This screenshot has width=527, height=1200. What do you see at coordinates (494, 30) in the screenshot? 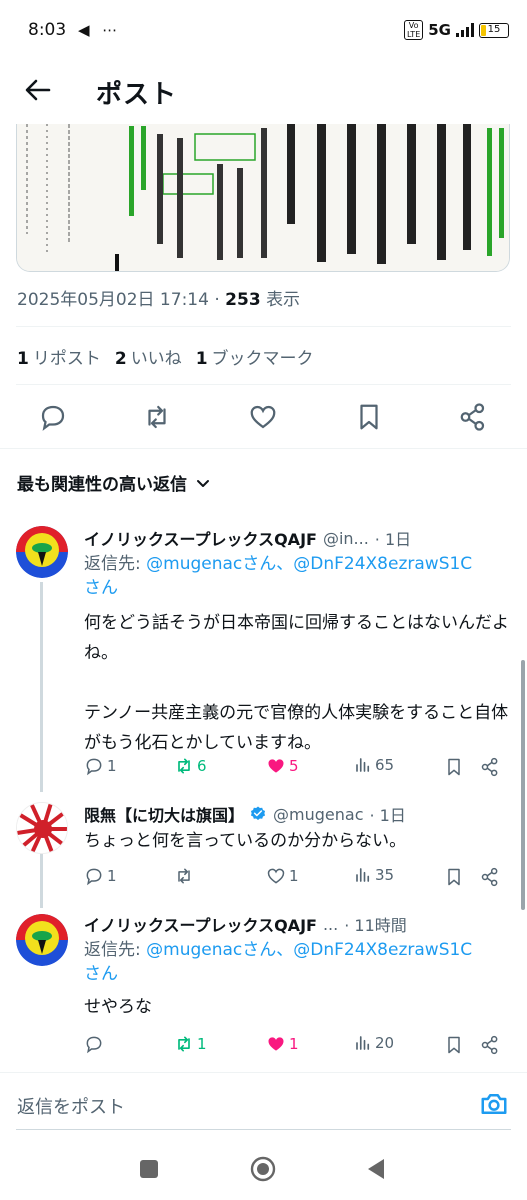
I see `battery-icon: 15` at bounding box center [494, 30].